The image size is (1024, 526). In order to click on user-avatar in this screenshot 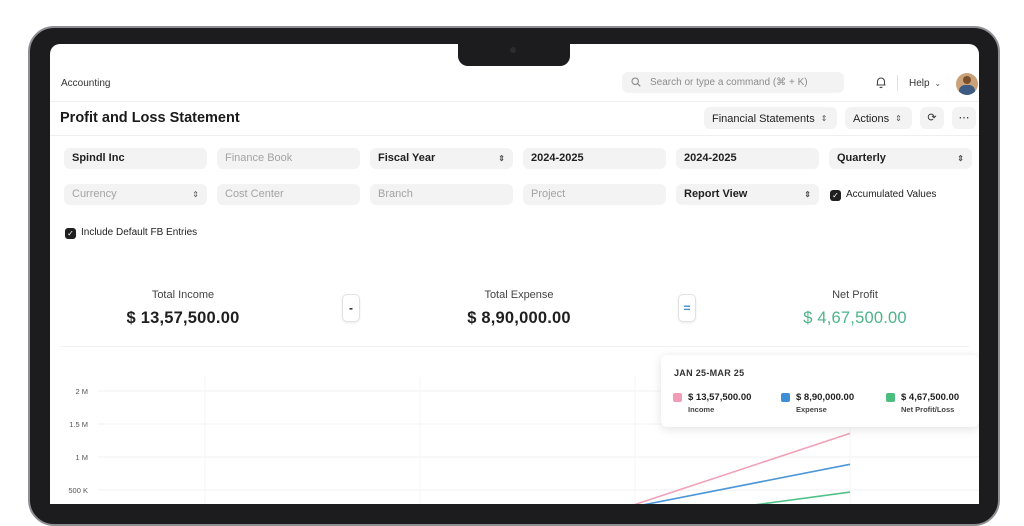, I will do `click(967, 84)`.